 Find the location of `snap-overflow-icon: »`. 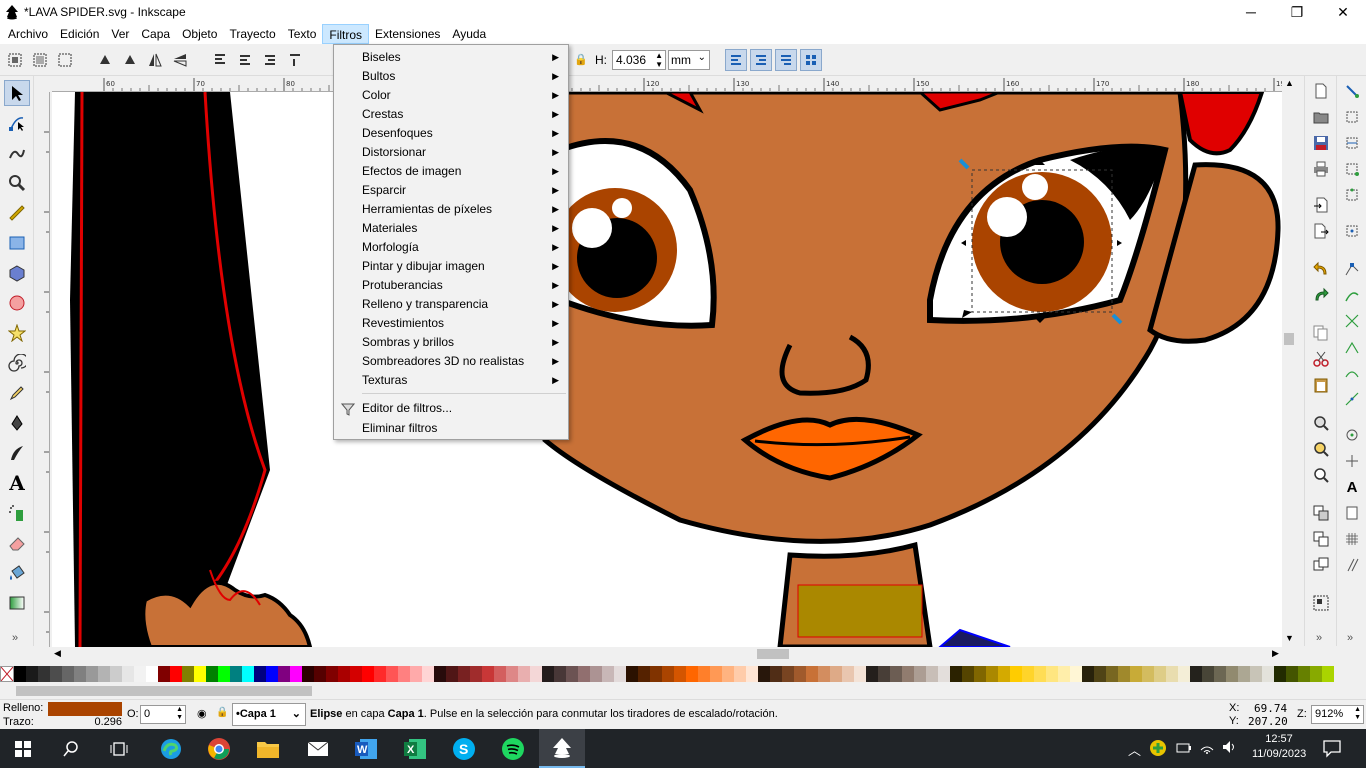

snap-overflow-icon: » is located at coordinates (1350, 638).